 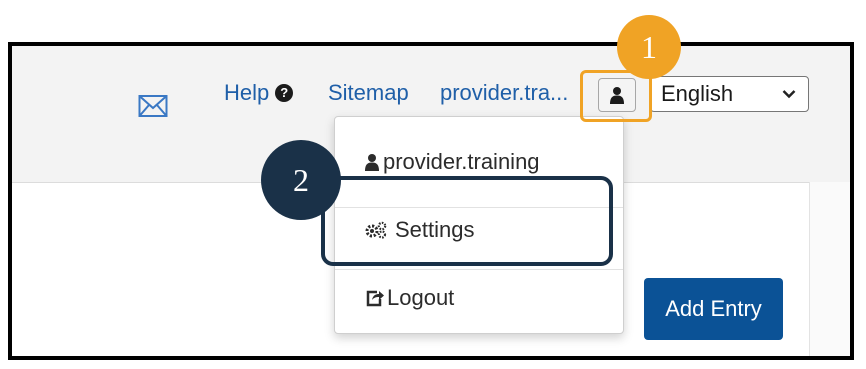 What do you see at coordinates (789, 94) in the screenshot?
I see `chevron-down-icon` at bounding box center [789, 94].